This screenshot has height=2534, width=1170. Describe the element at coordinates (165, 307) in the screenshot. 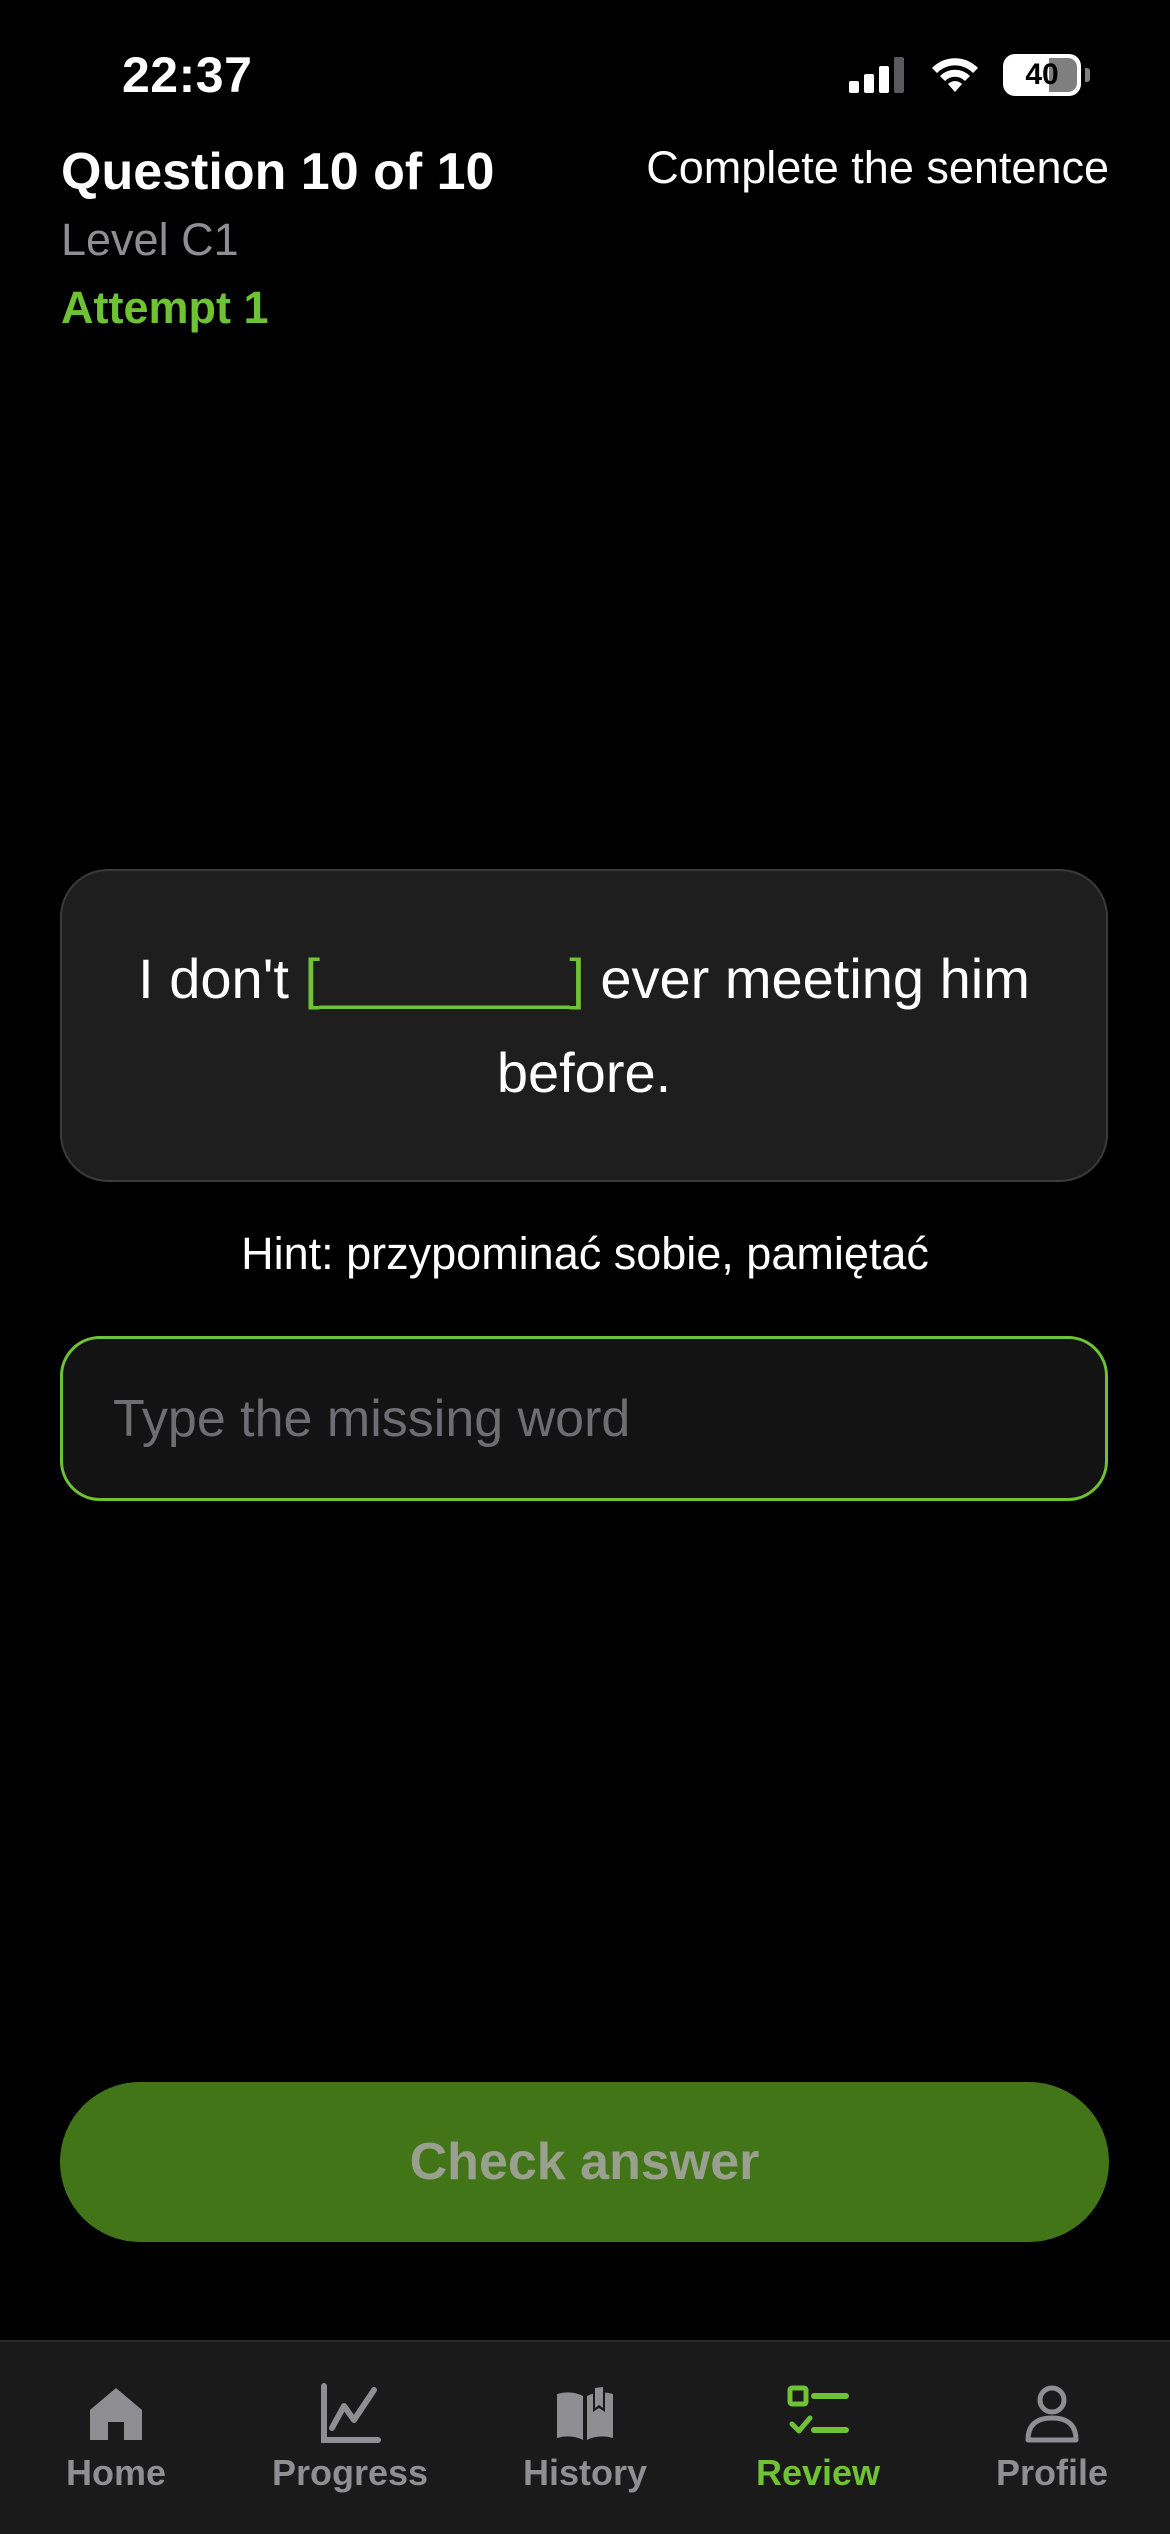

I see `attempt-label: Attempt 1` at that location.